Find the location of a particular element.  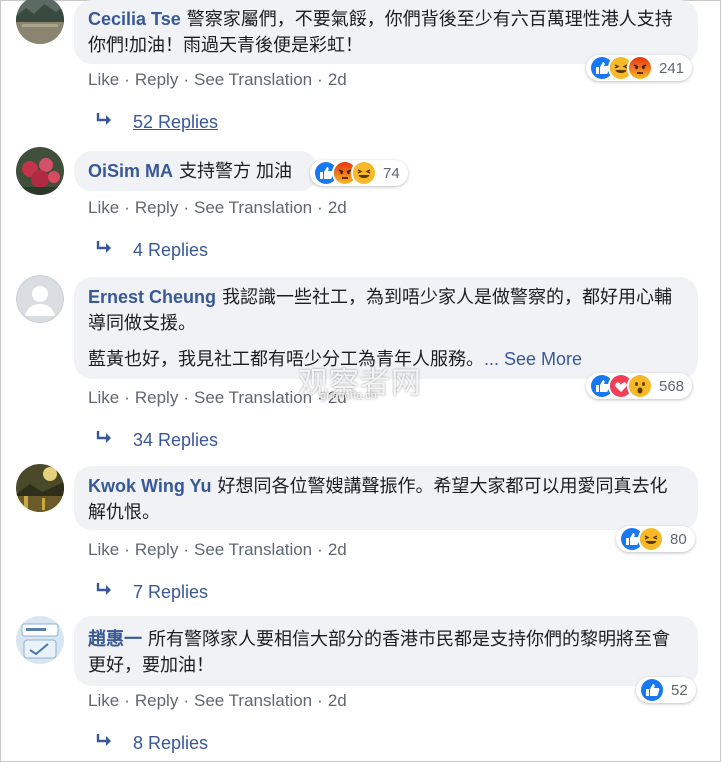

view-replies-link: 7 Replies is located at coordinates (152, 592).